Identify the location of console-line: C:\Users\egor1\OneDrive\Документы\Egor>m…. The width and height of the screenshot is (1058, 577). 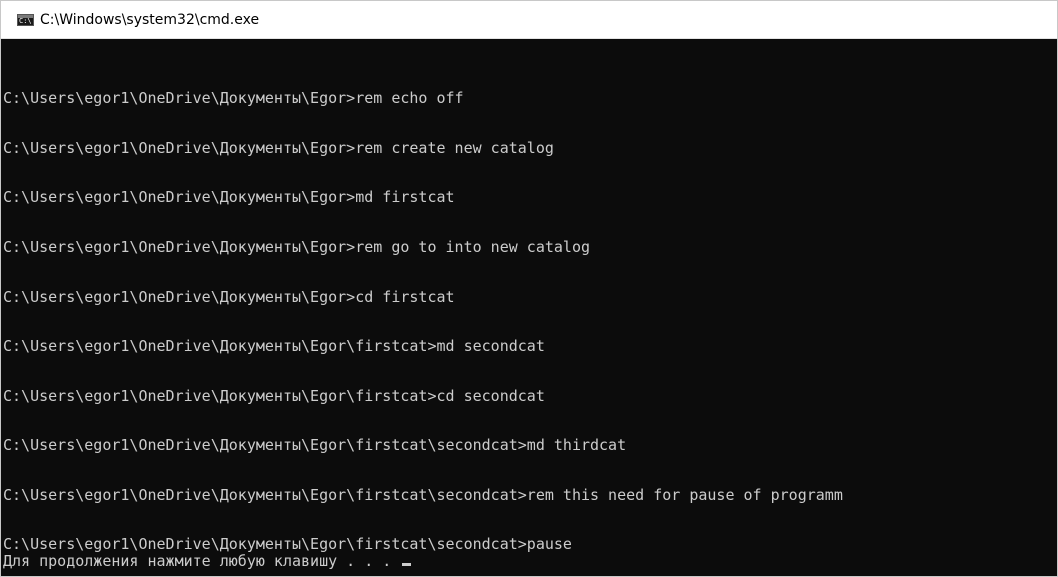
(229, 197).